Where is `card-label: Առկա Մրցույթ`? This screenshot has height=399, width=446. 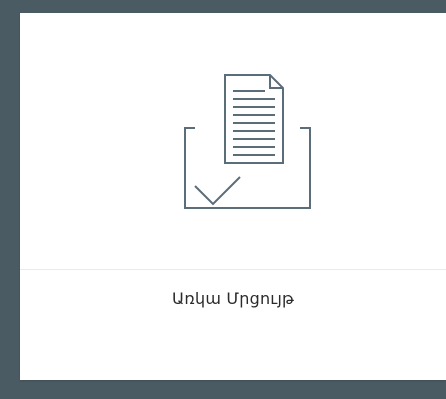
card-label: Առկա Մրցույթ is located at coordinates (233, 298).